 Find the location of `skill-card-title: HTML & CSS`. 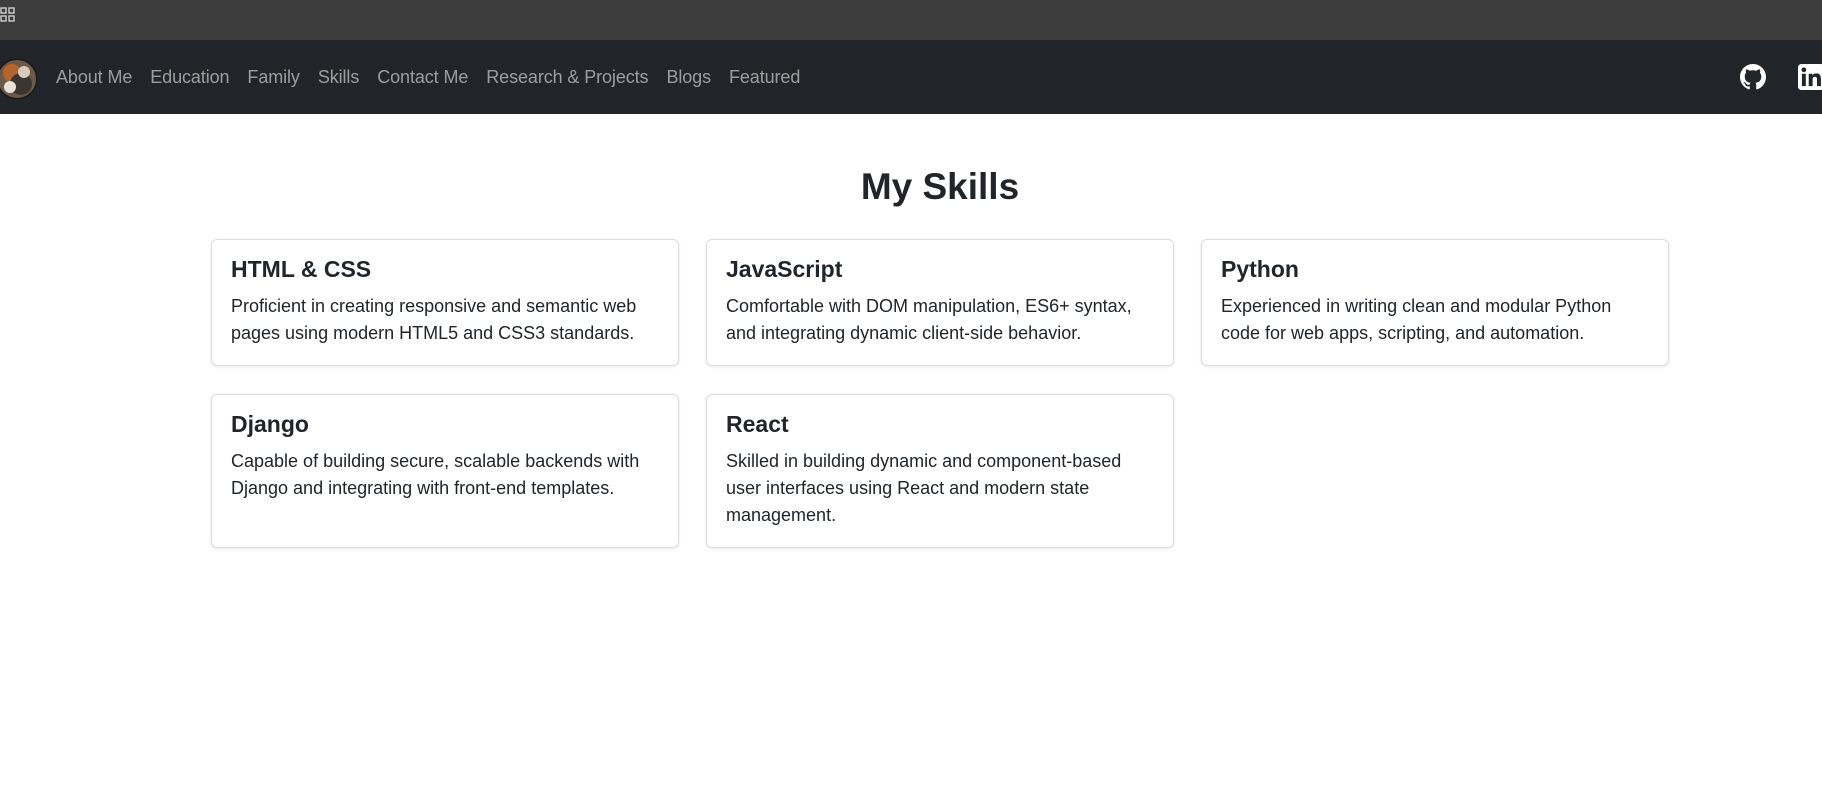

skill-card-title: HTML & CSS is located at coordinates (301, 269).